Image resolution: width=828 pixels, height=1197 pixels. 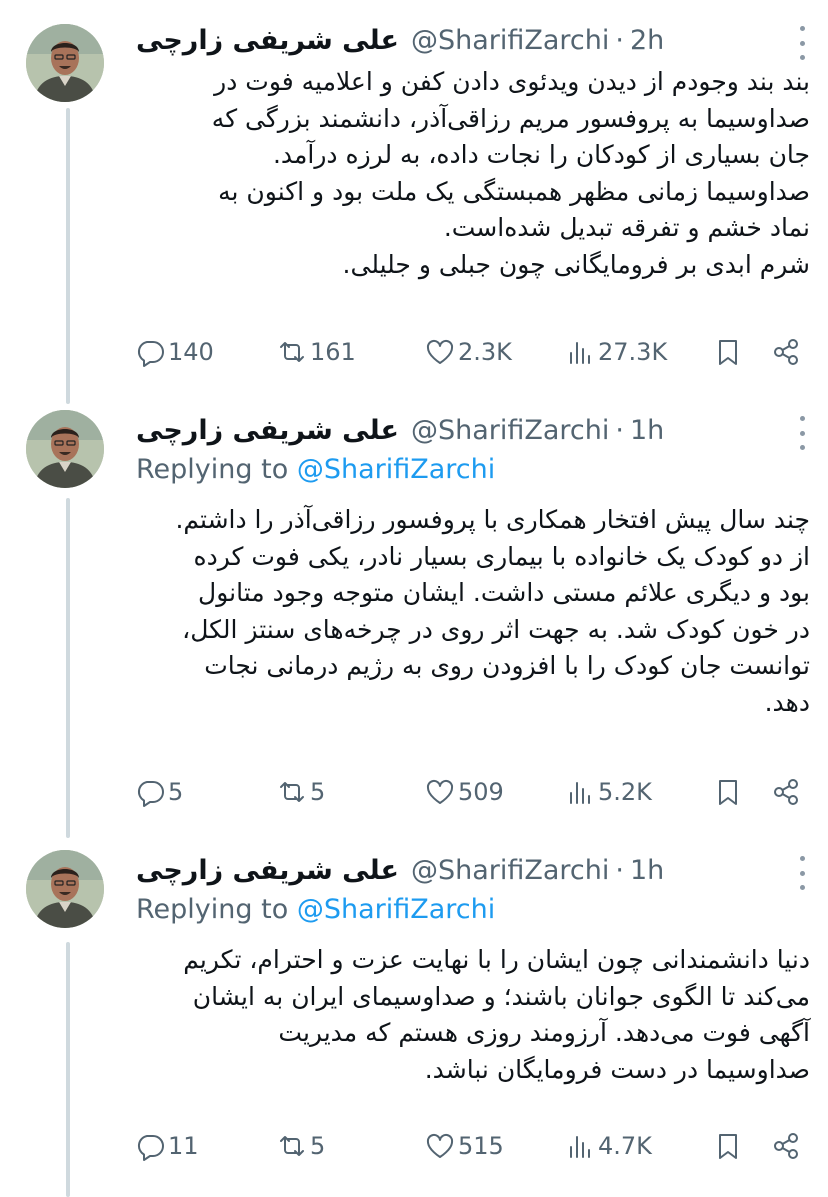 I want to click on action-bar: 11 5 515 4.7K, so click(x=469, y=1146).